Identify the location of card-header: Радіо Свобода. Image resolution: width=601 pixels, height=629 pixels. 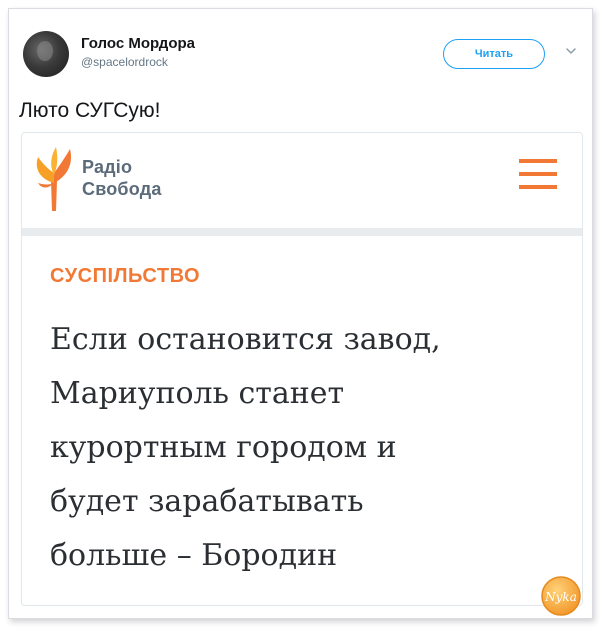
(302, 178).